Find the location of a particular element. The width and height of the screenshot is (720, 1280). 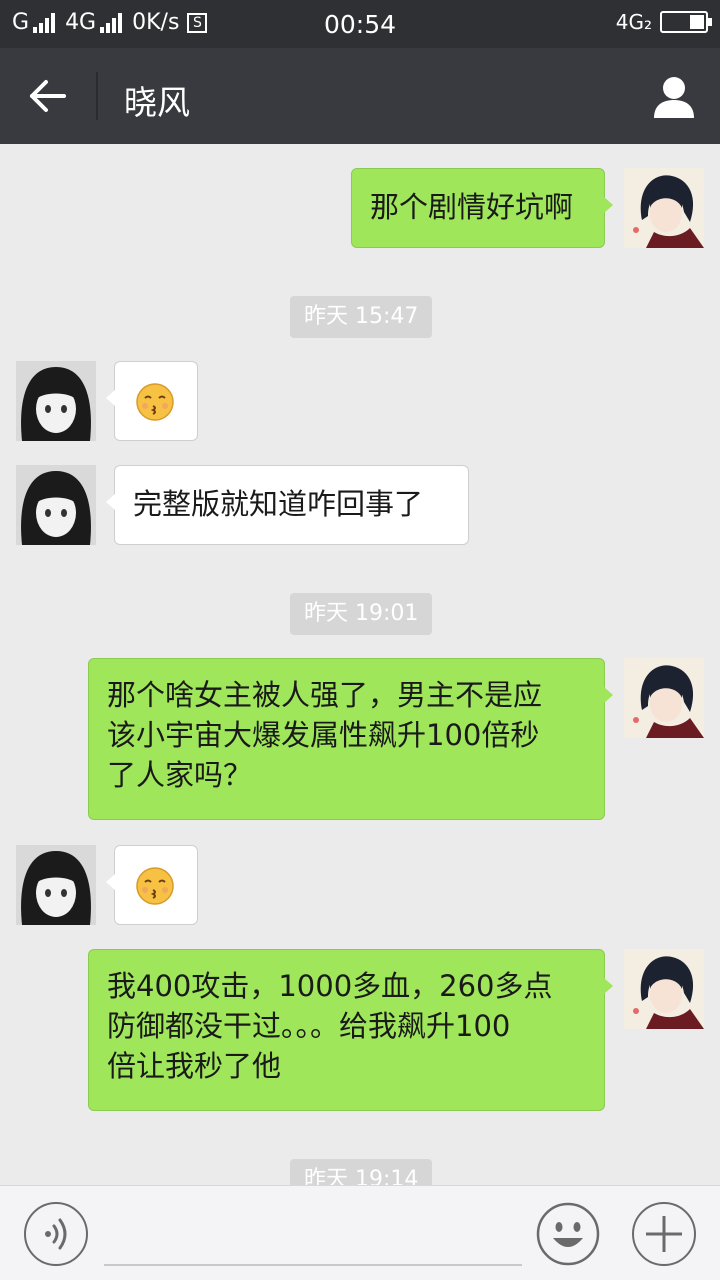

timestamp: 昨天 15:47 is located at coordinates (361, 317).